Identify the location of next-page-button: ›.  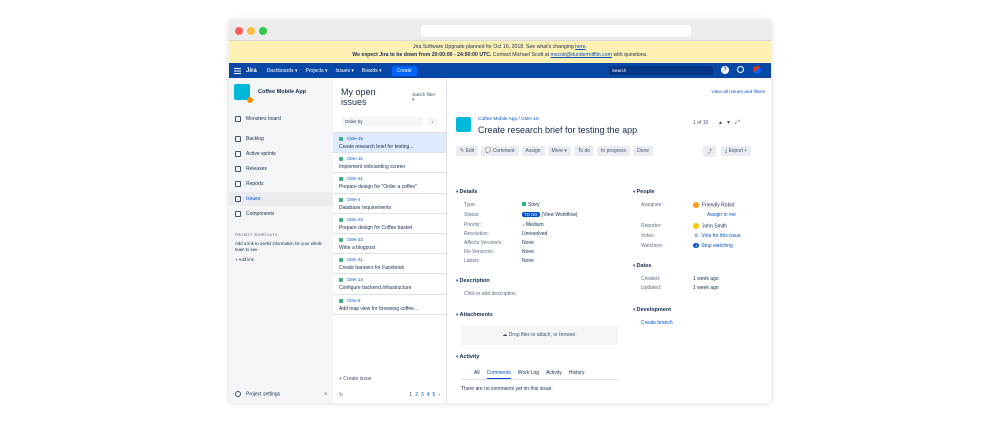
(439, 395).